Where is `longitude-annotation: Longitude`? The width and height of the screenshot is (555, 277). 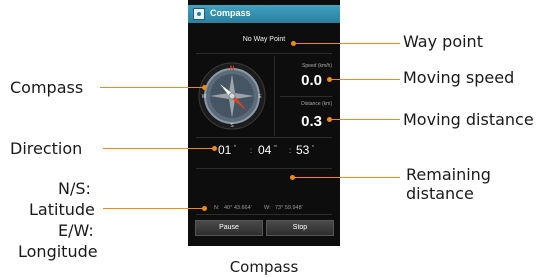
longitude-annotation: Longitude is located at coordinates (58, 251).